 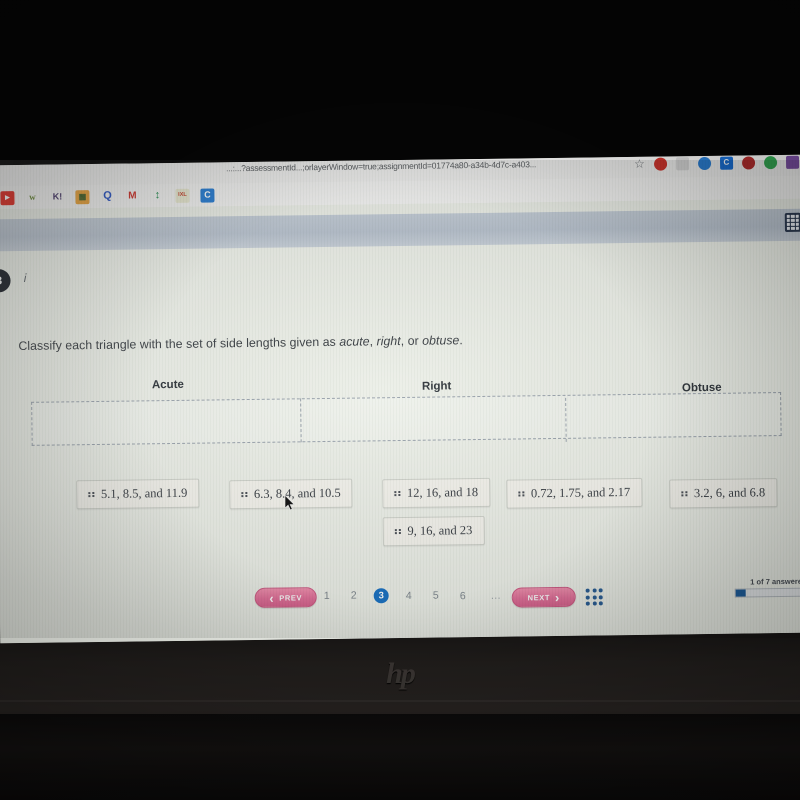 I want to click on prompt-term-obtuse: obtuse, so click(x=441, y=340).